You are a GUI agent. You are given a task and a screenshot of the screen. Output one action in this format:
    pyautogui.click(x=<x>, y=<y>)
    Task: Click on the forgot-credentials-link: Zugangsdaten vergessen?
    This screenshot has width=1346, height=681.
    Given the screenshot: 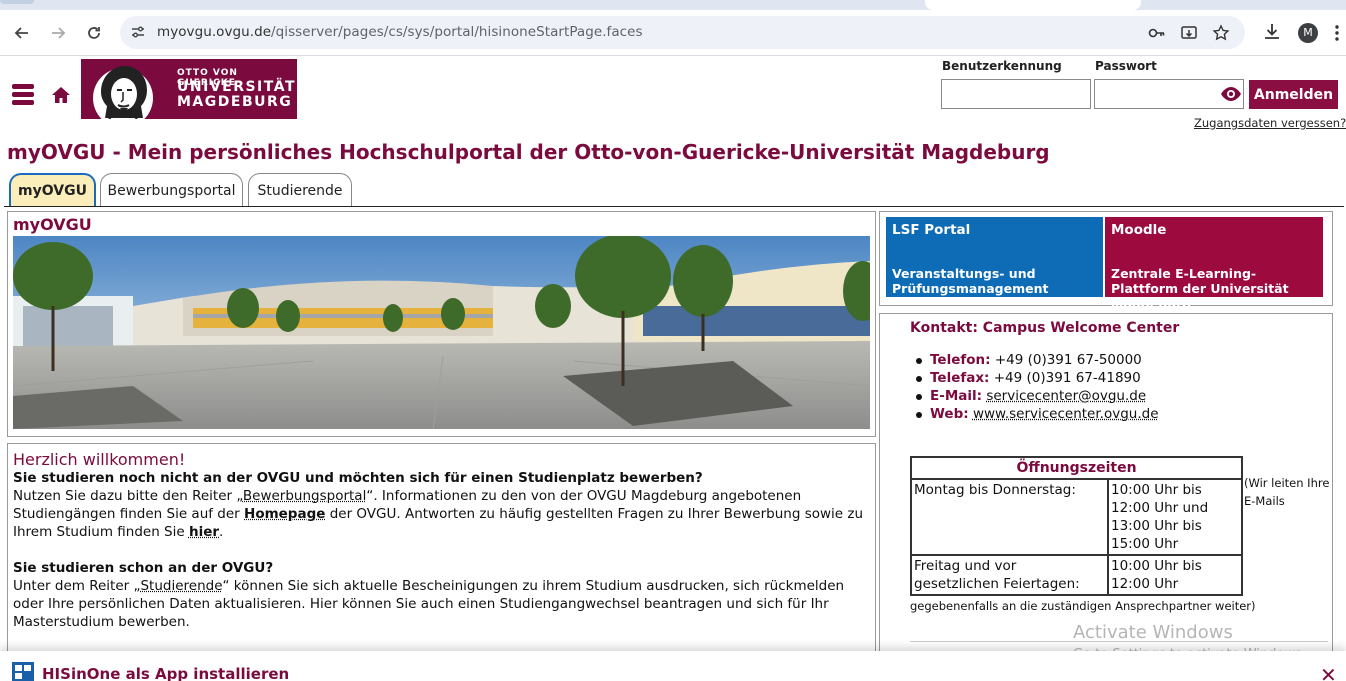 What is the action you would take?
    pyautogui.click(x=1270, y=123)
    